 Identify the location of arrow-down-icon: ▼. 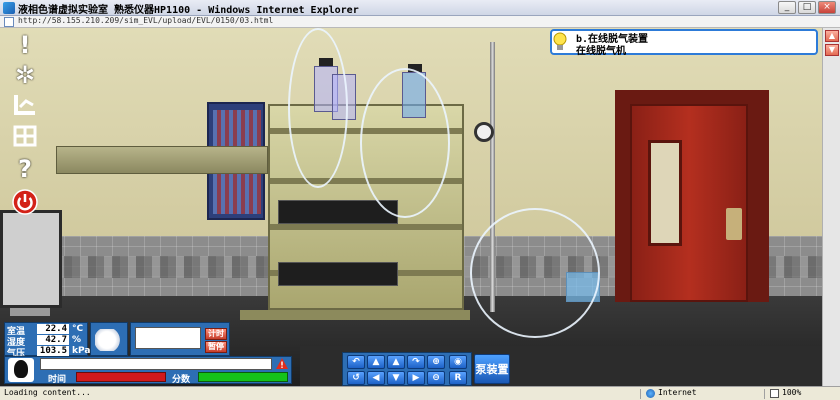
(396, 378).